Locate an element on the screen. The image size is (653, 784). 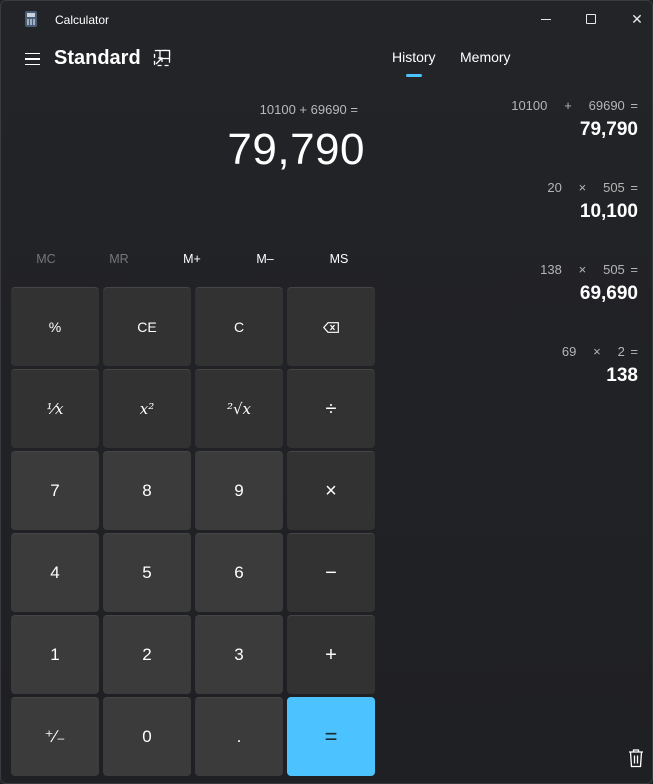
digit-5-button: 5 is located at coordinates (147, 572).